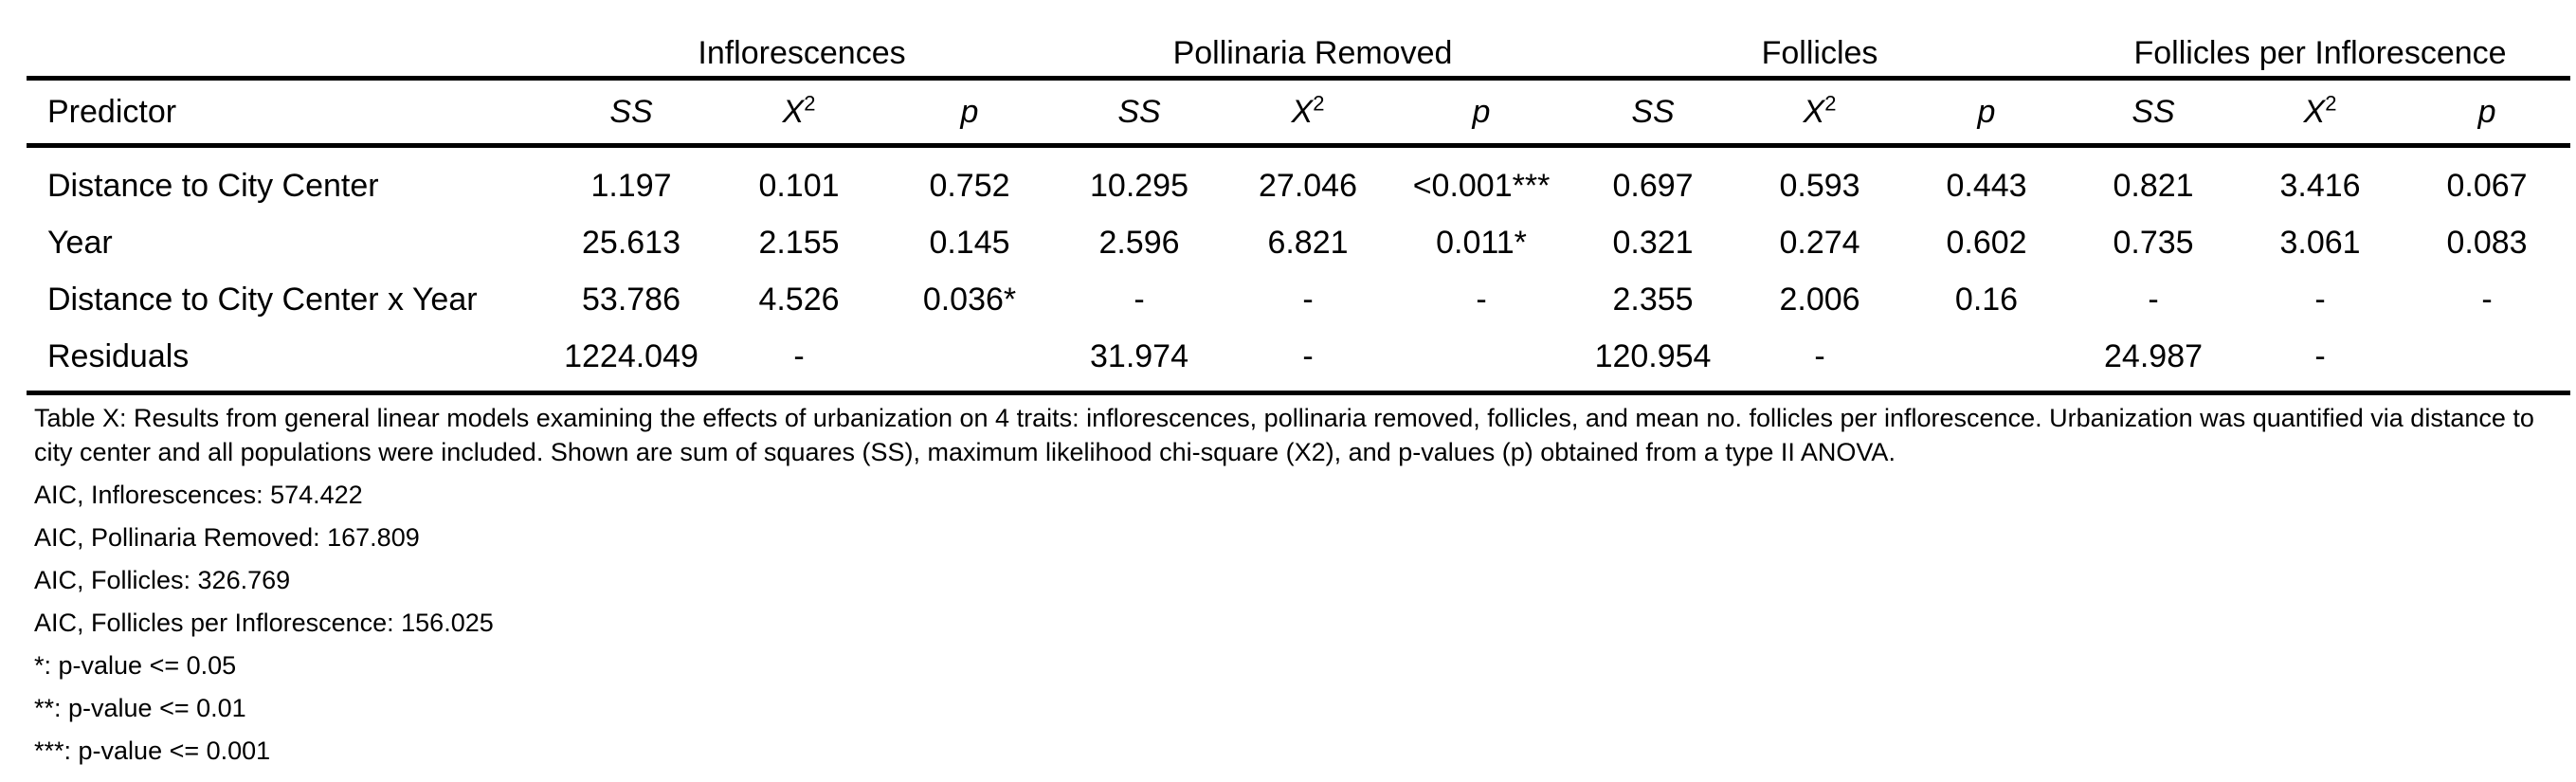 The width and height of the screenshot is (2576, 782). I want to click on aic-note: AIC, Follicles: 326.769, so click(162, 580).